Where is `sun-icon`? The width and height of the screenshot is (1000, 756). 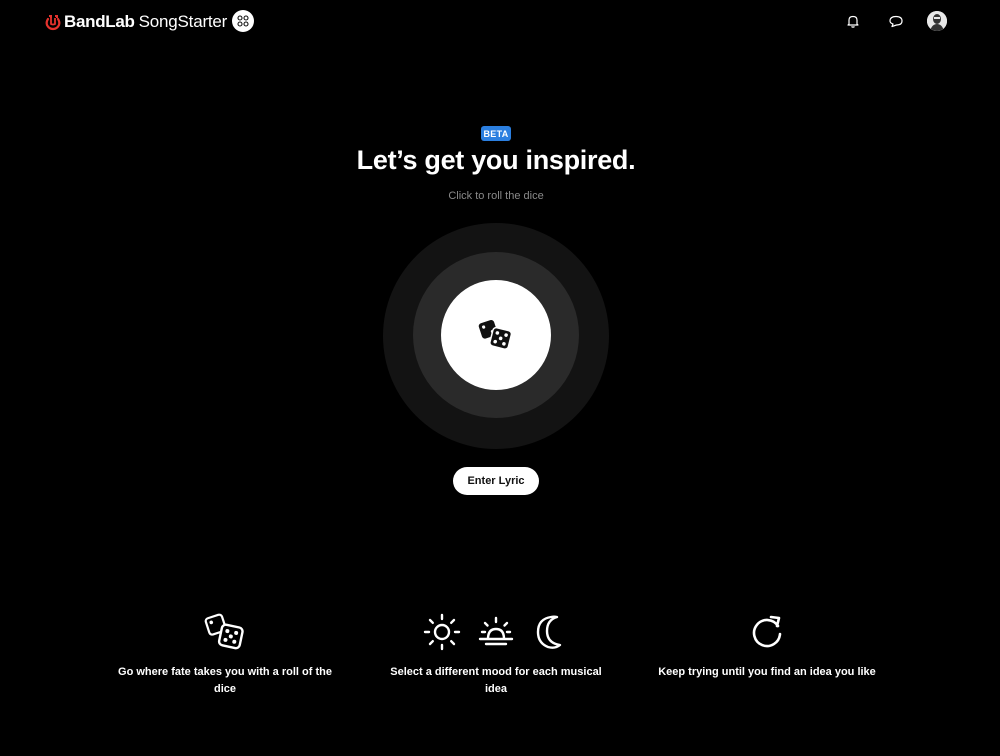
sun-icon is located at coordinates (442, 632).